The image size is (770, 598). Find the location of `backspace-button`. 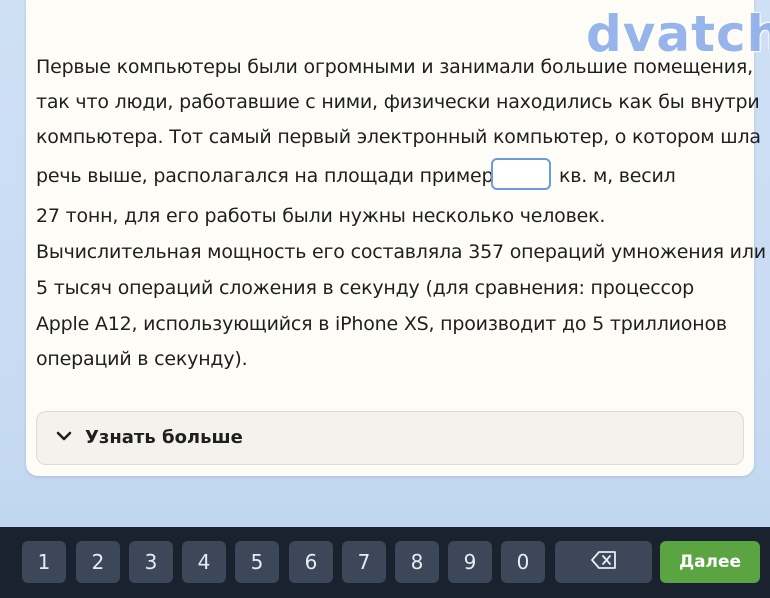

backspace-button is located at coordinates (603, 562).